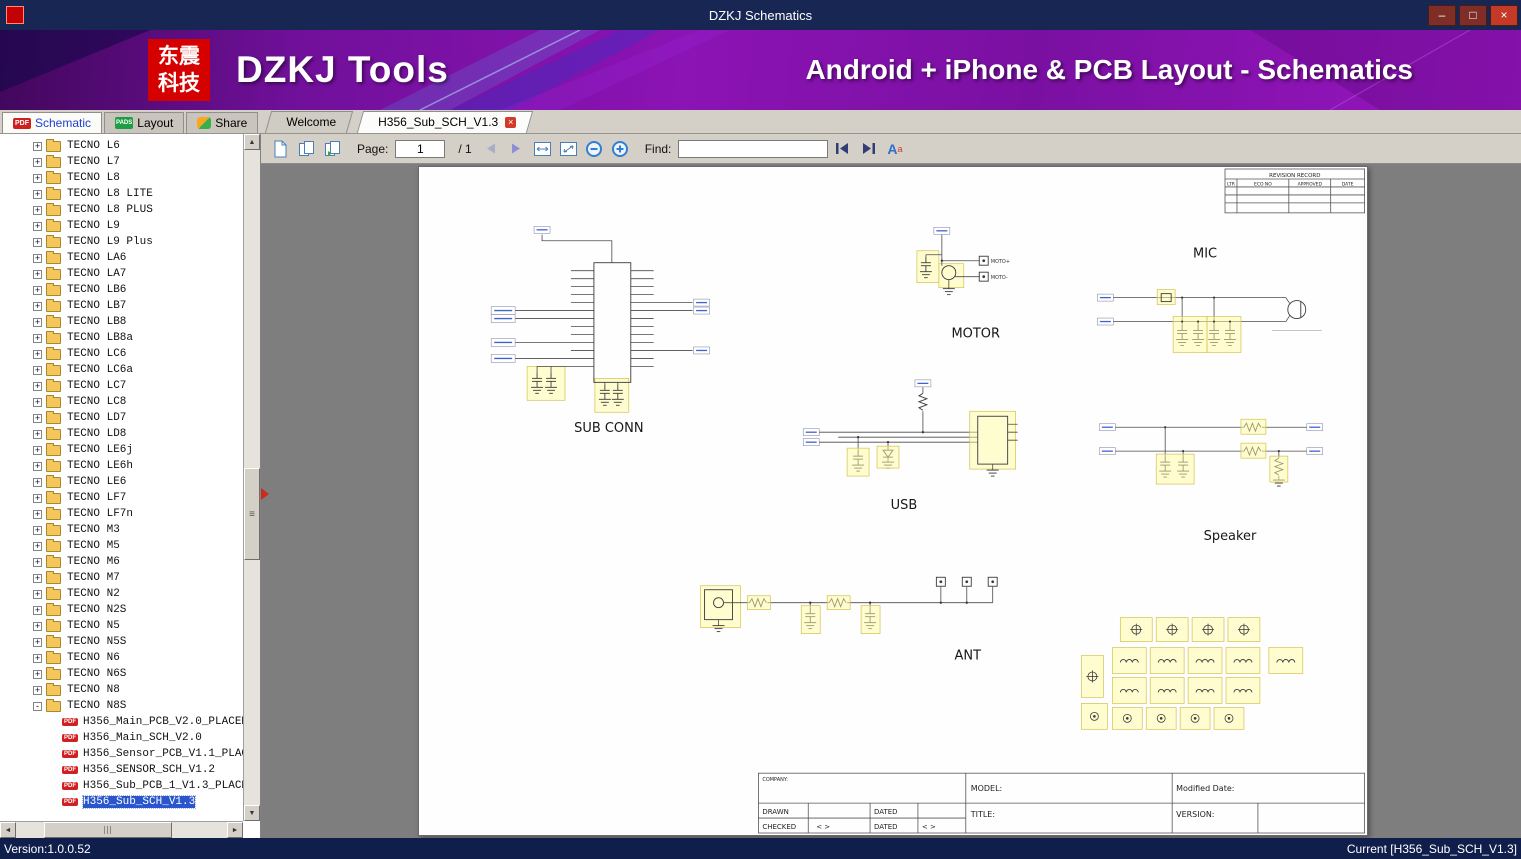  What do you see at coordinates (568, 148) in the screenshot?
I see `fit-page-button` at bounding box center [568, 148].